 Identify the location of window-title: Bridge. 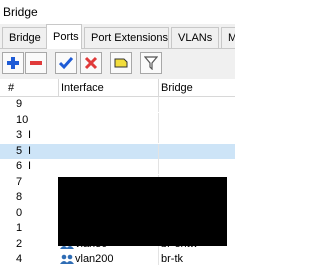
(20, 12).